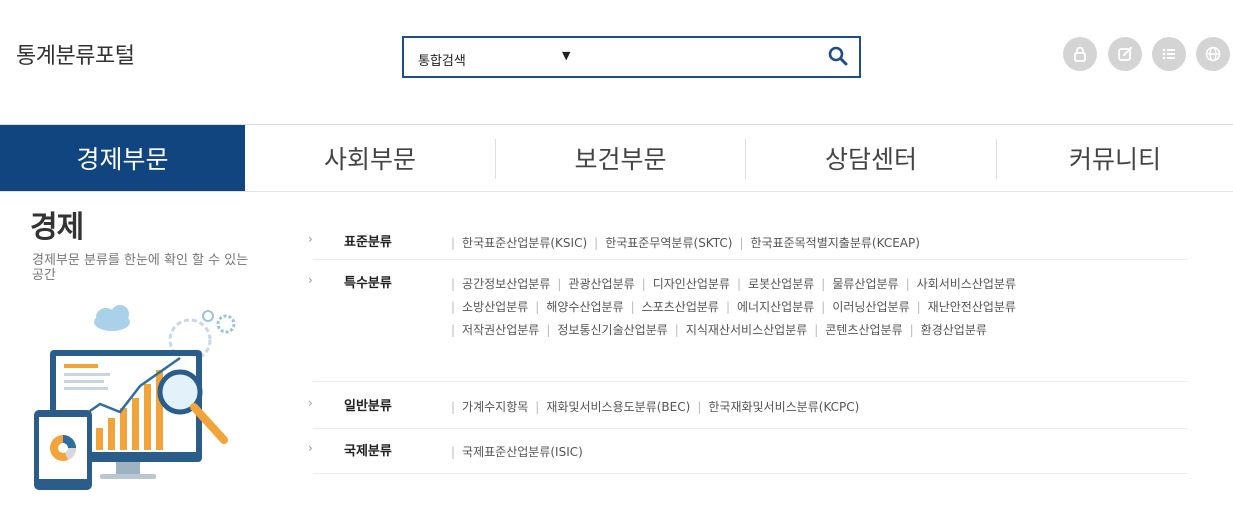 The width and height of the screenshot is (1233, 506). Describe the element at coordinates (75, 54) in the screenshot. I see `site-title: 통계분류포털` at that location.